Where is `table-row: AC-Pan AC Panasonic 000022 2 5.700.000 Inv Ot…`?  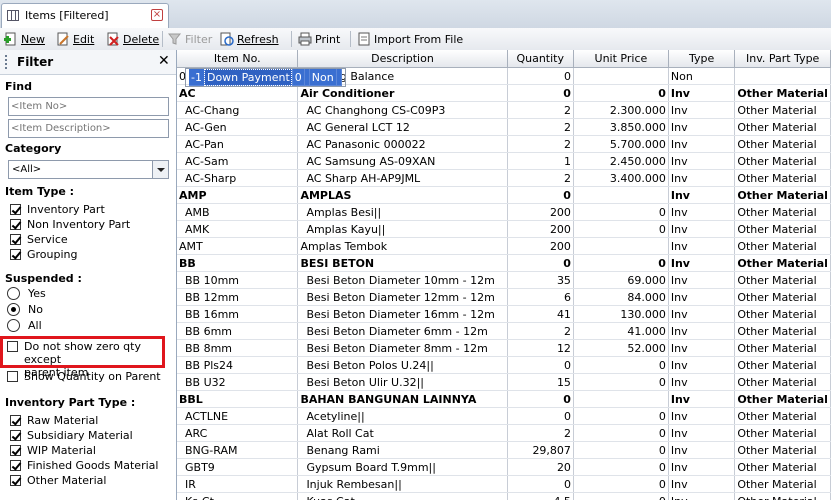
table-row: AC-Pan AC Panasonic 000022 2 5.700.000 Inv Ot… is located at coordinates (504, 144).